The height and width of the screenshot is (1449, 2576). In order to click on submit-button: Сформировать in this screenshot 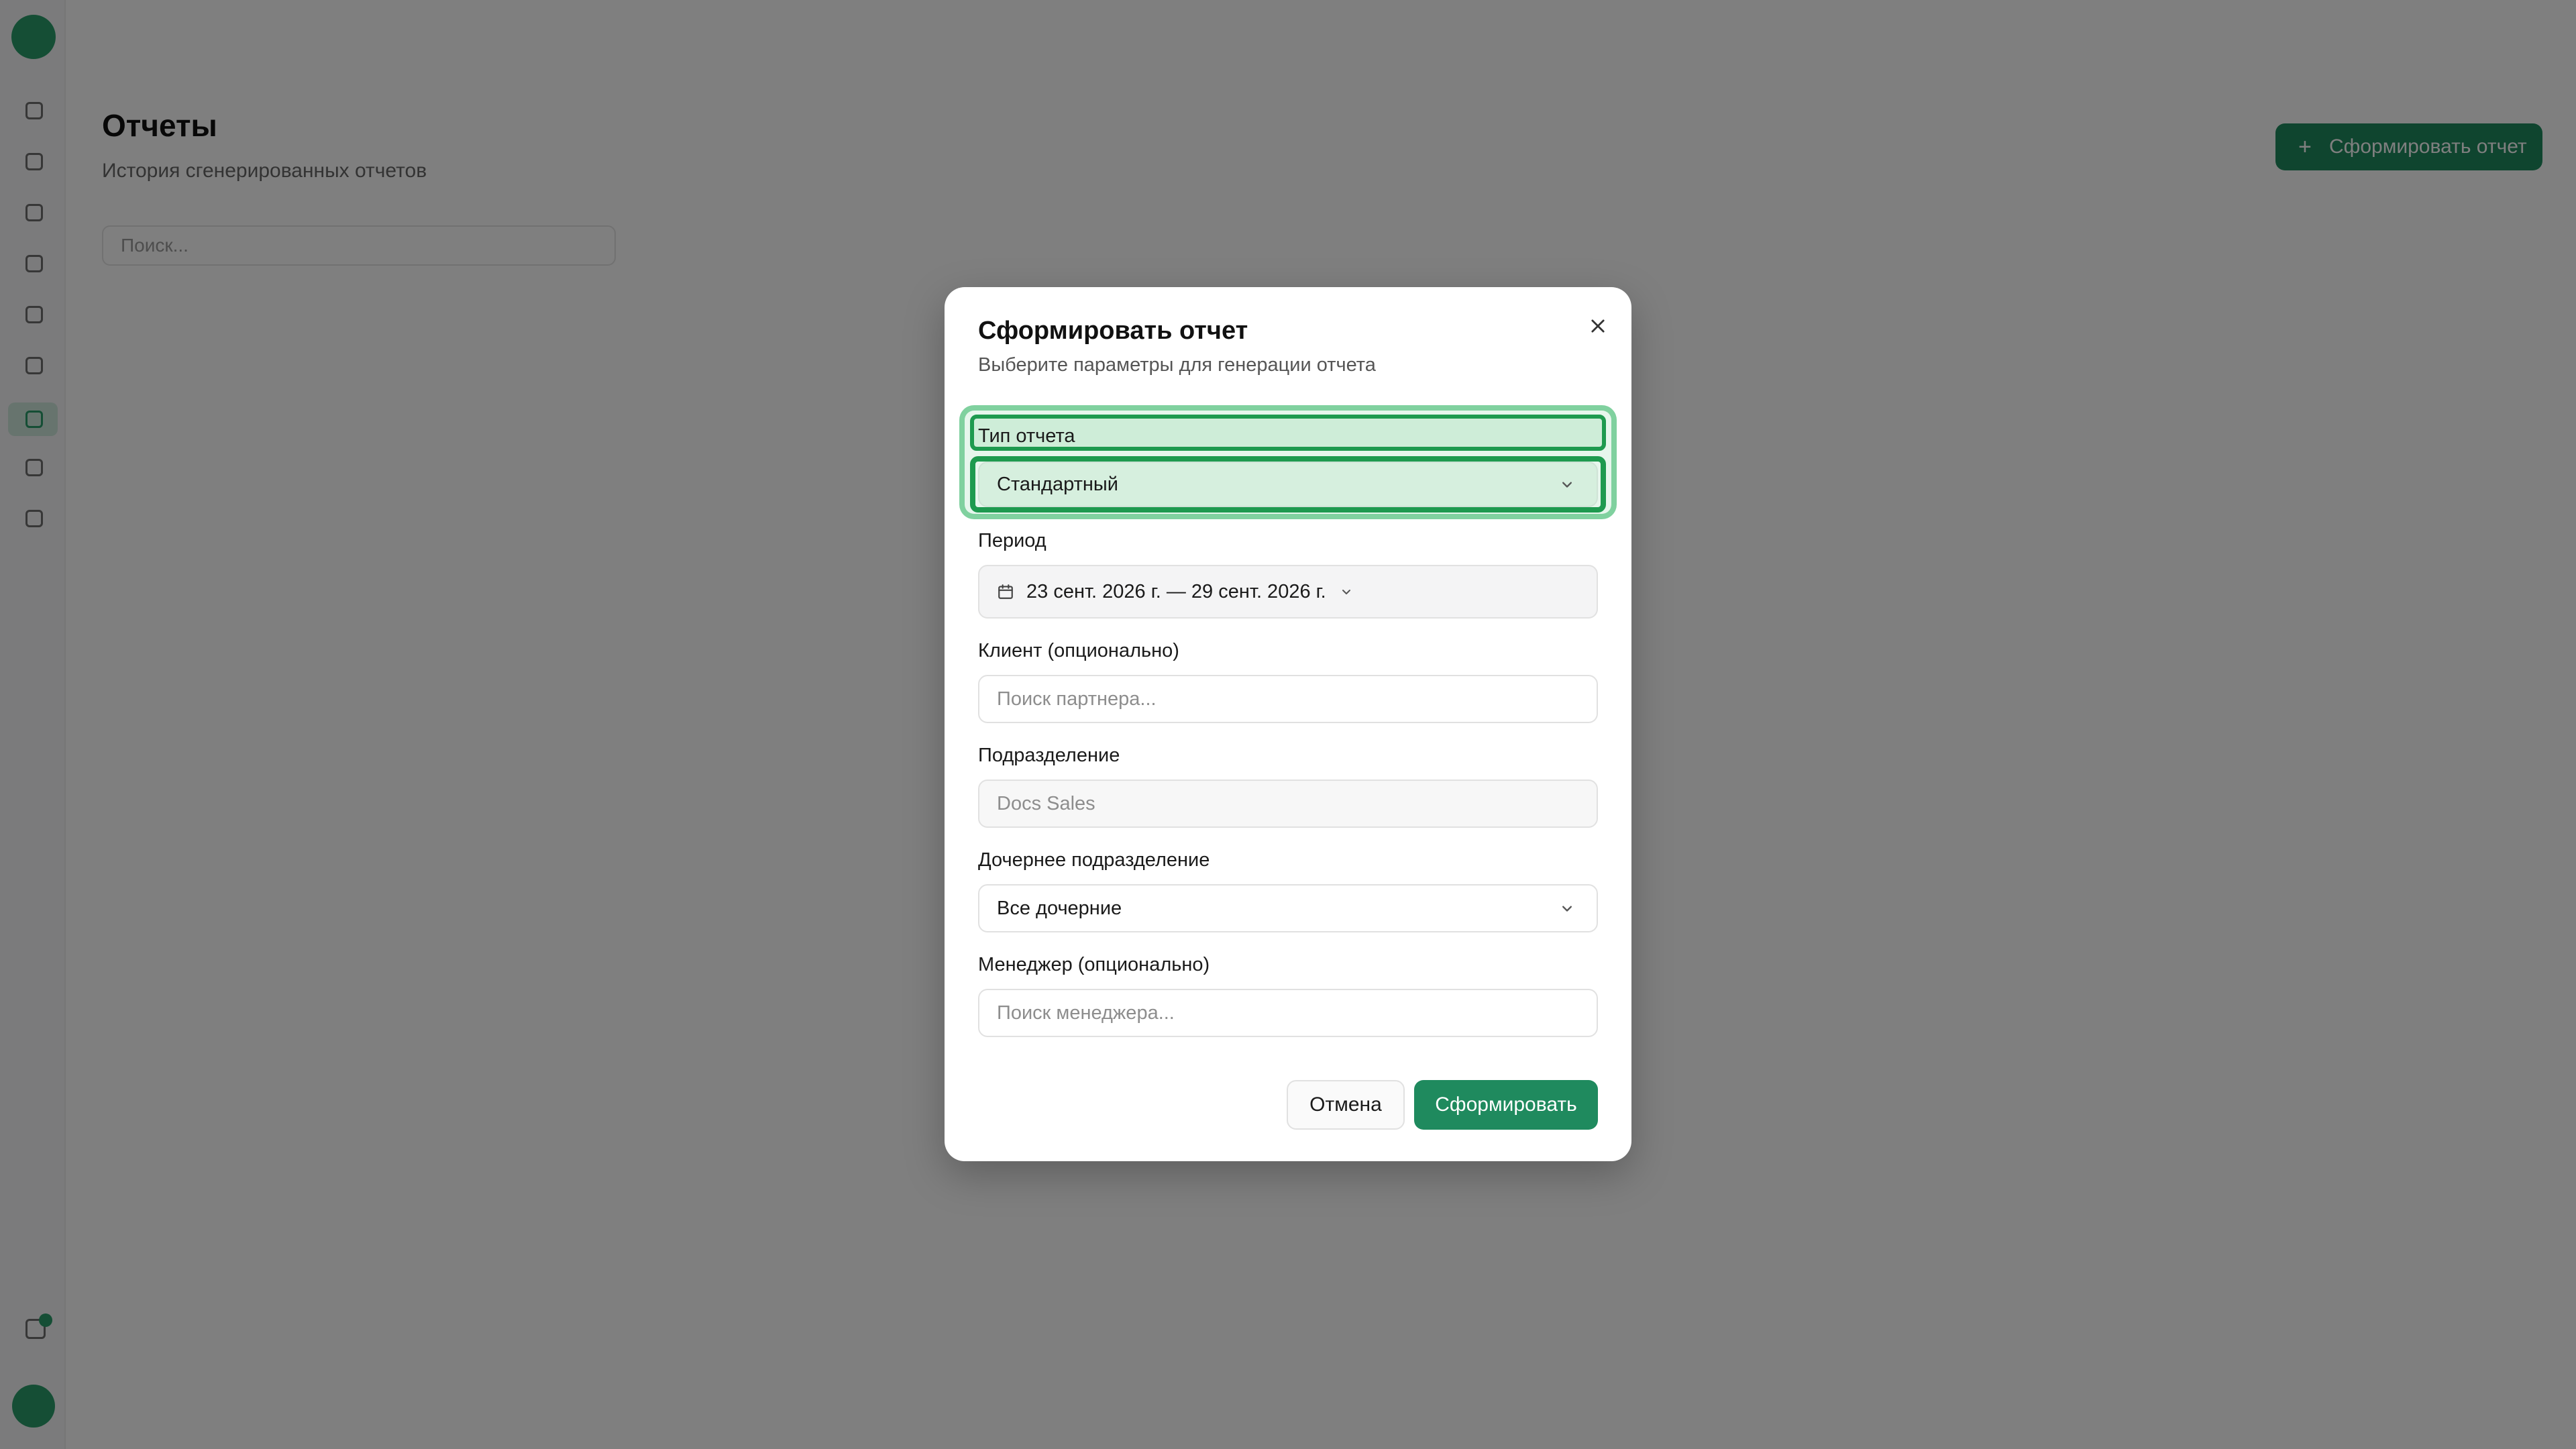, I will do `click(1506, 1105)`.